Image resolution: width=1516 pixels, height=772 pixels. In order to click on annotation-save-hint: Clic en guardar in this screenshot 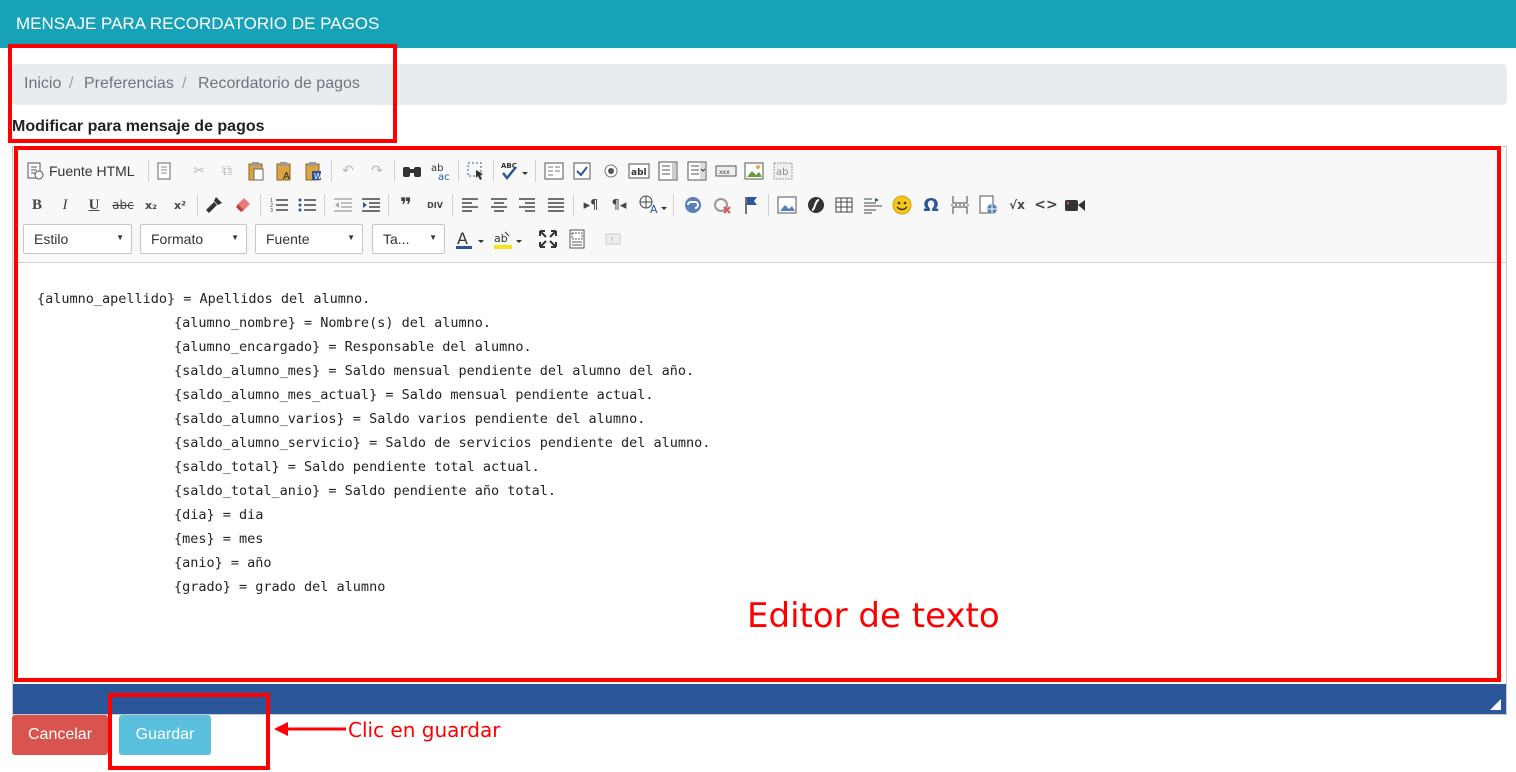, I will do `click(424, 730)`.